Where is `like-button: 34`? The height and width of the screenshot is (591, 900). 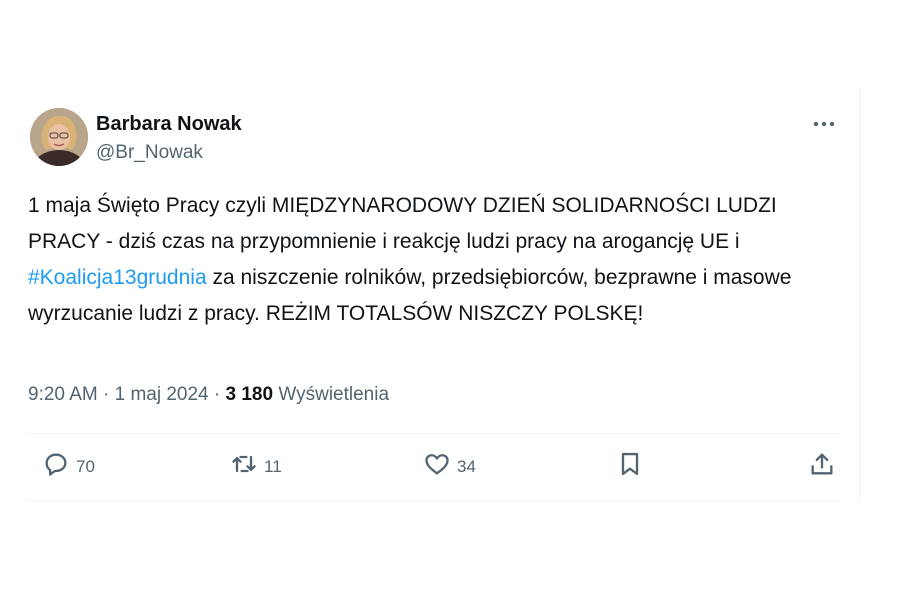 like-button: 34 is located at coordinates (449, 466).